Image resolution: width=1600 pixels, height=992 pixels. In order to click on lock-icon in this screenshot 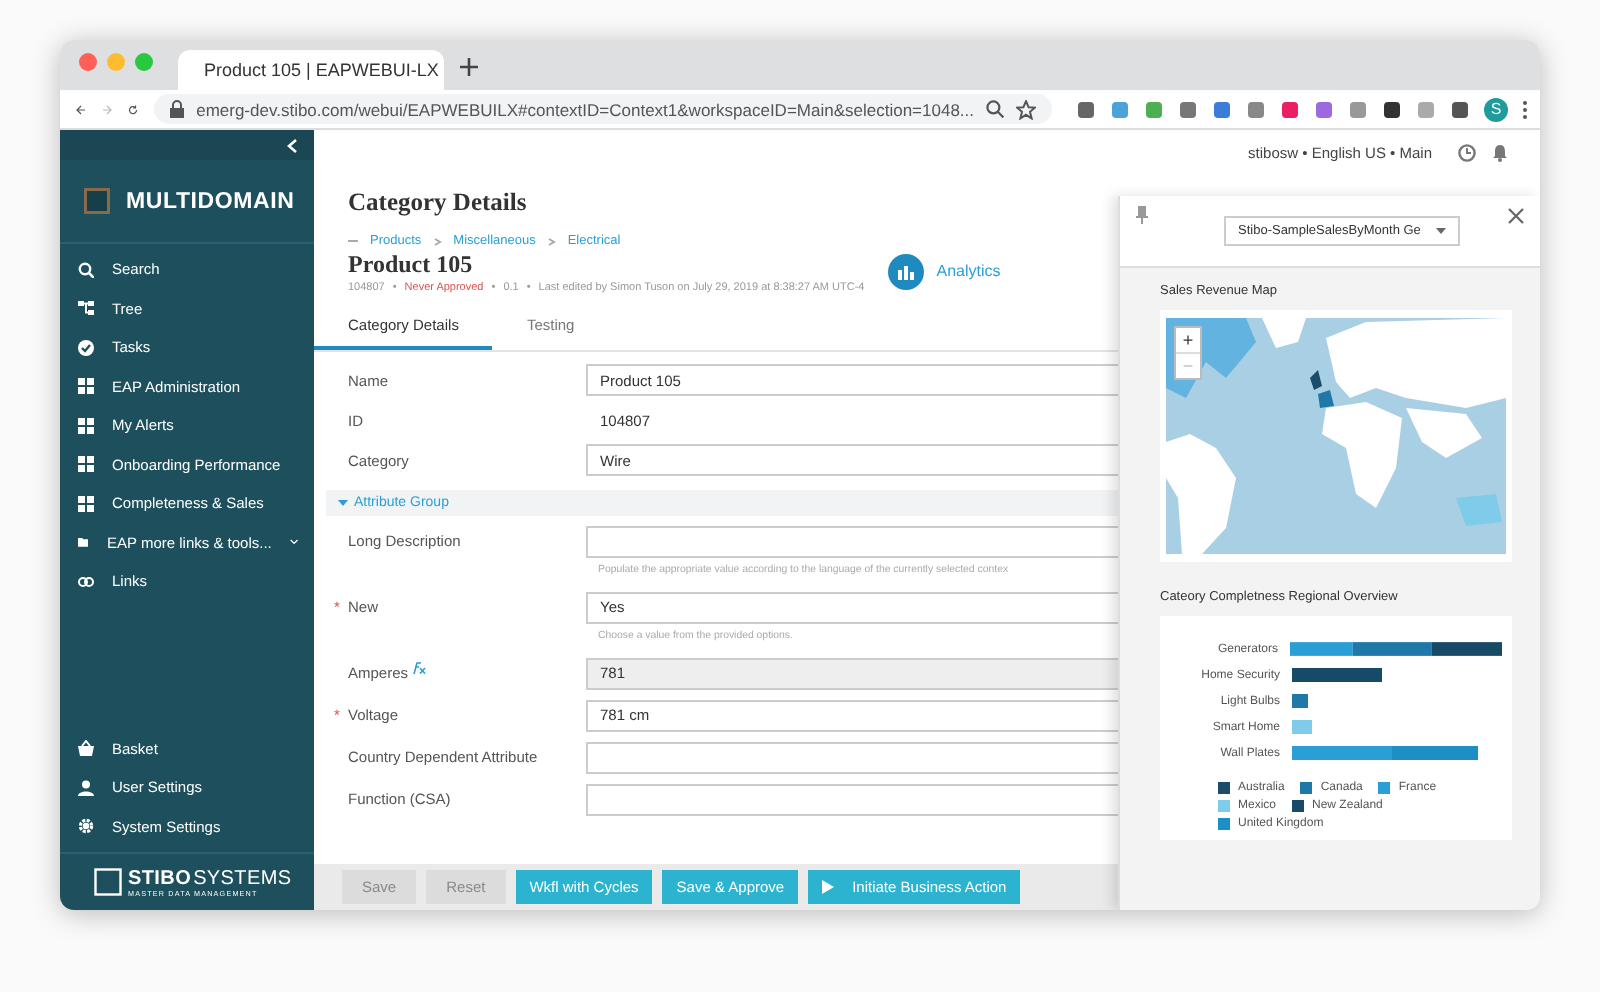, I will do `click(177, 109)`.